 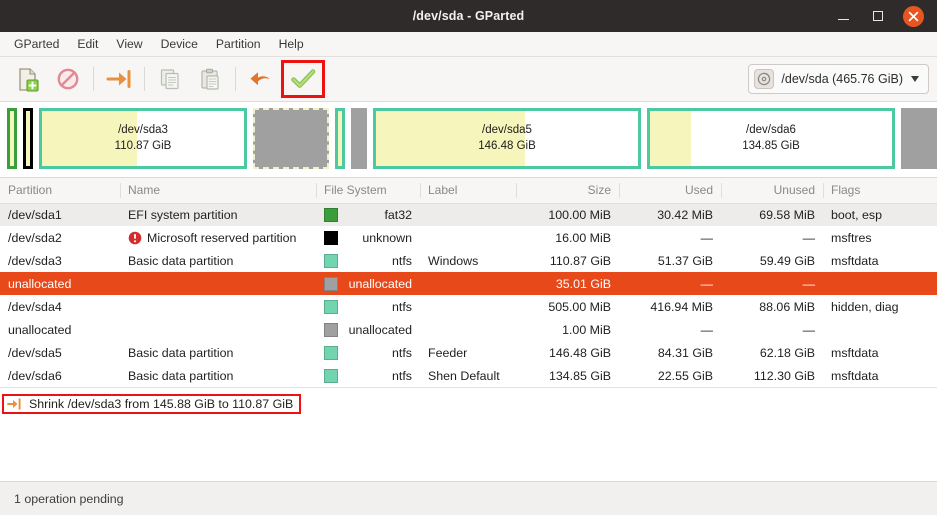 What do you see at coordinates (865, 306) in the screenshot?
I see `cell-flags: hidden, diag` at bounding box center [865, 306].